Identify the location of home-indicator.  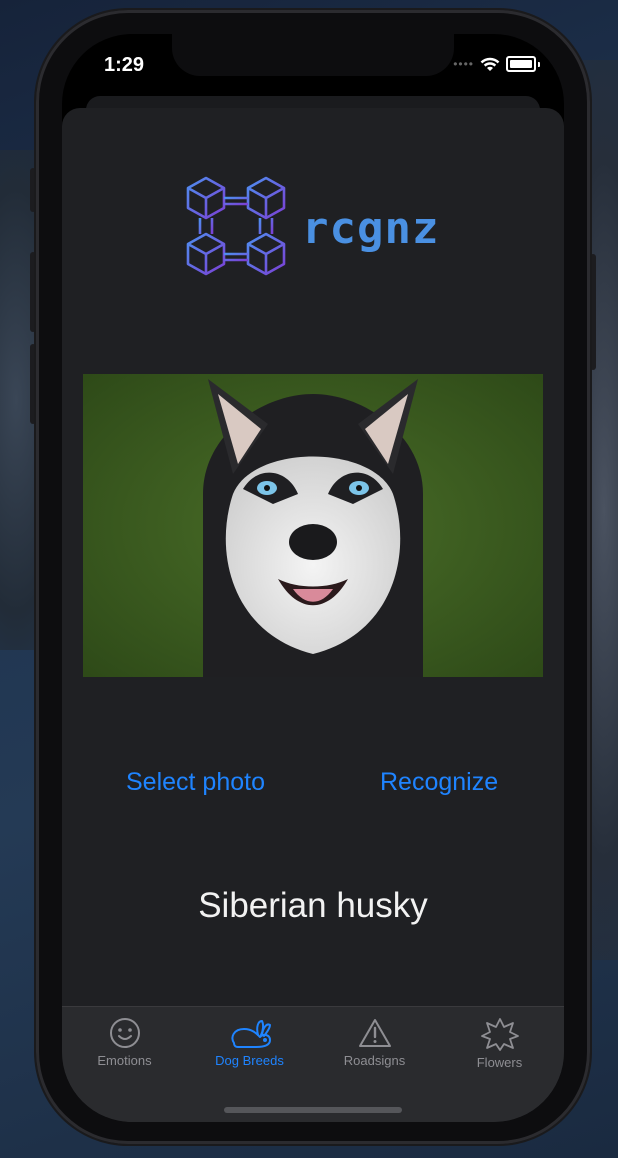
(313, 1110).